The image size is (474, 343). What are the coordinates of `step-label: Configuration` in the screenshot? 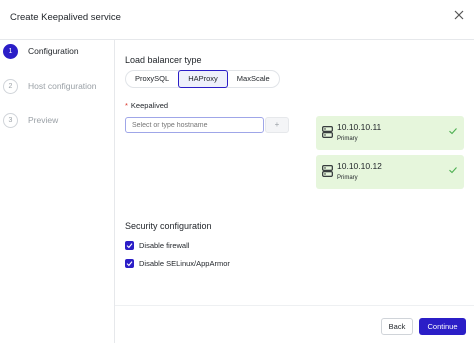 It's located at (53, 51).